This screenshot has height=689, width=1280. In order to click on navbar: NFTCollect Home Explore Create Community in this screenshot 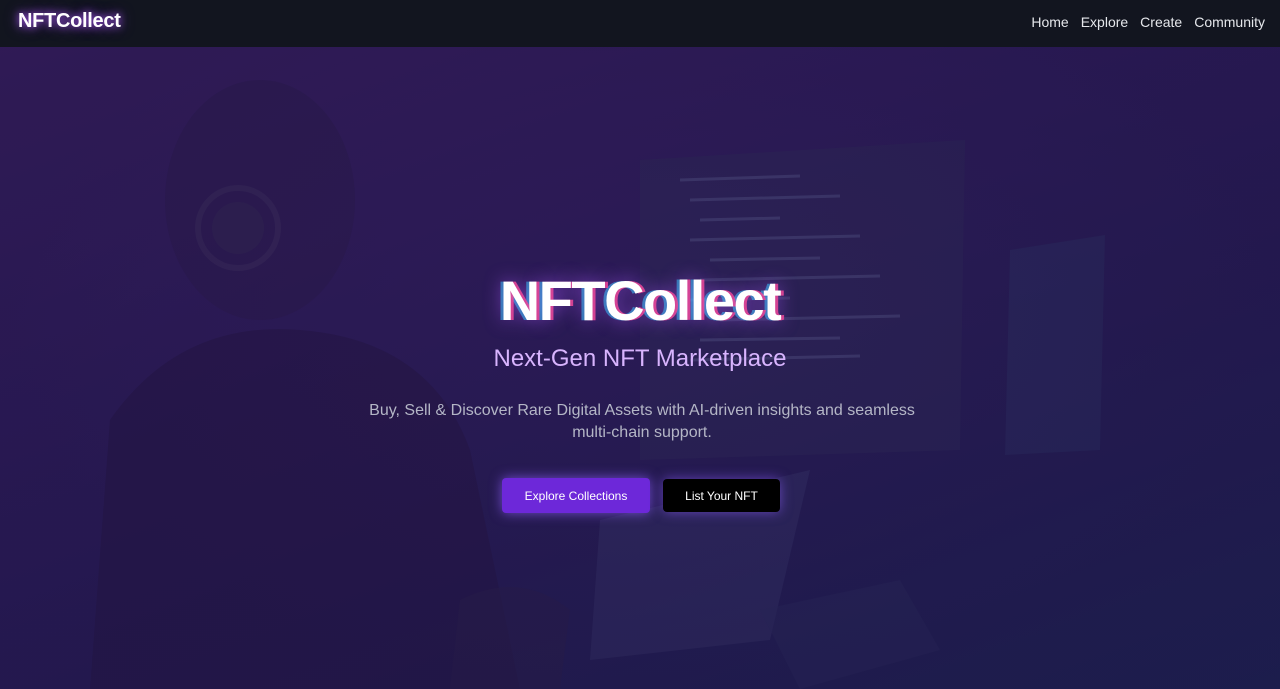, I will do `click(640, 23)`.